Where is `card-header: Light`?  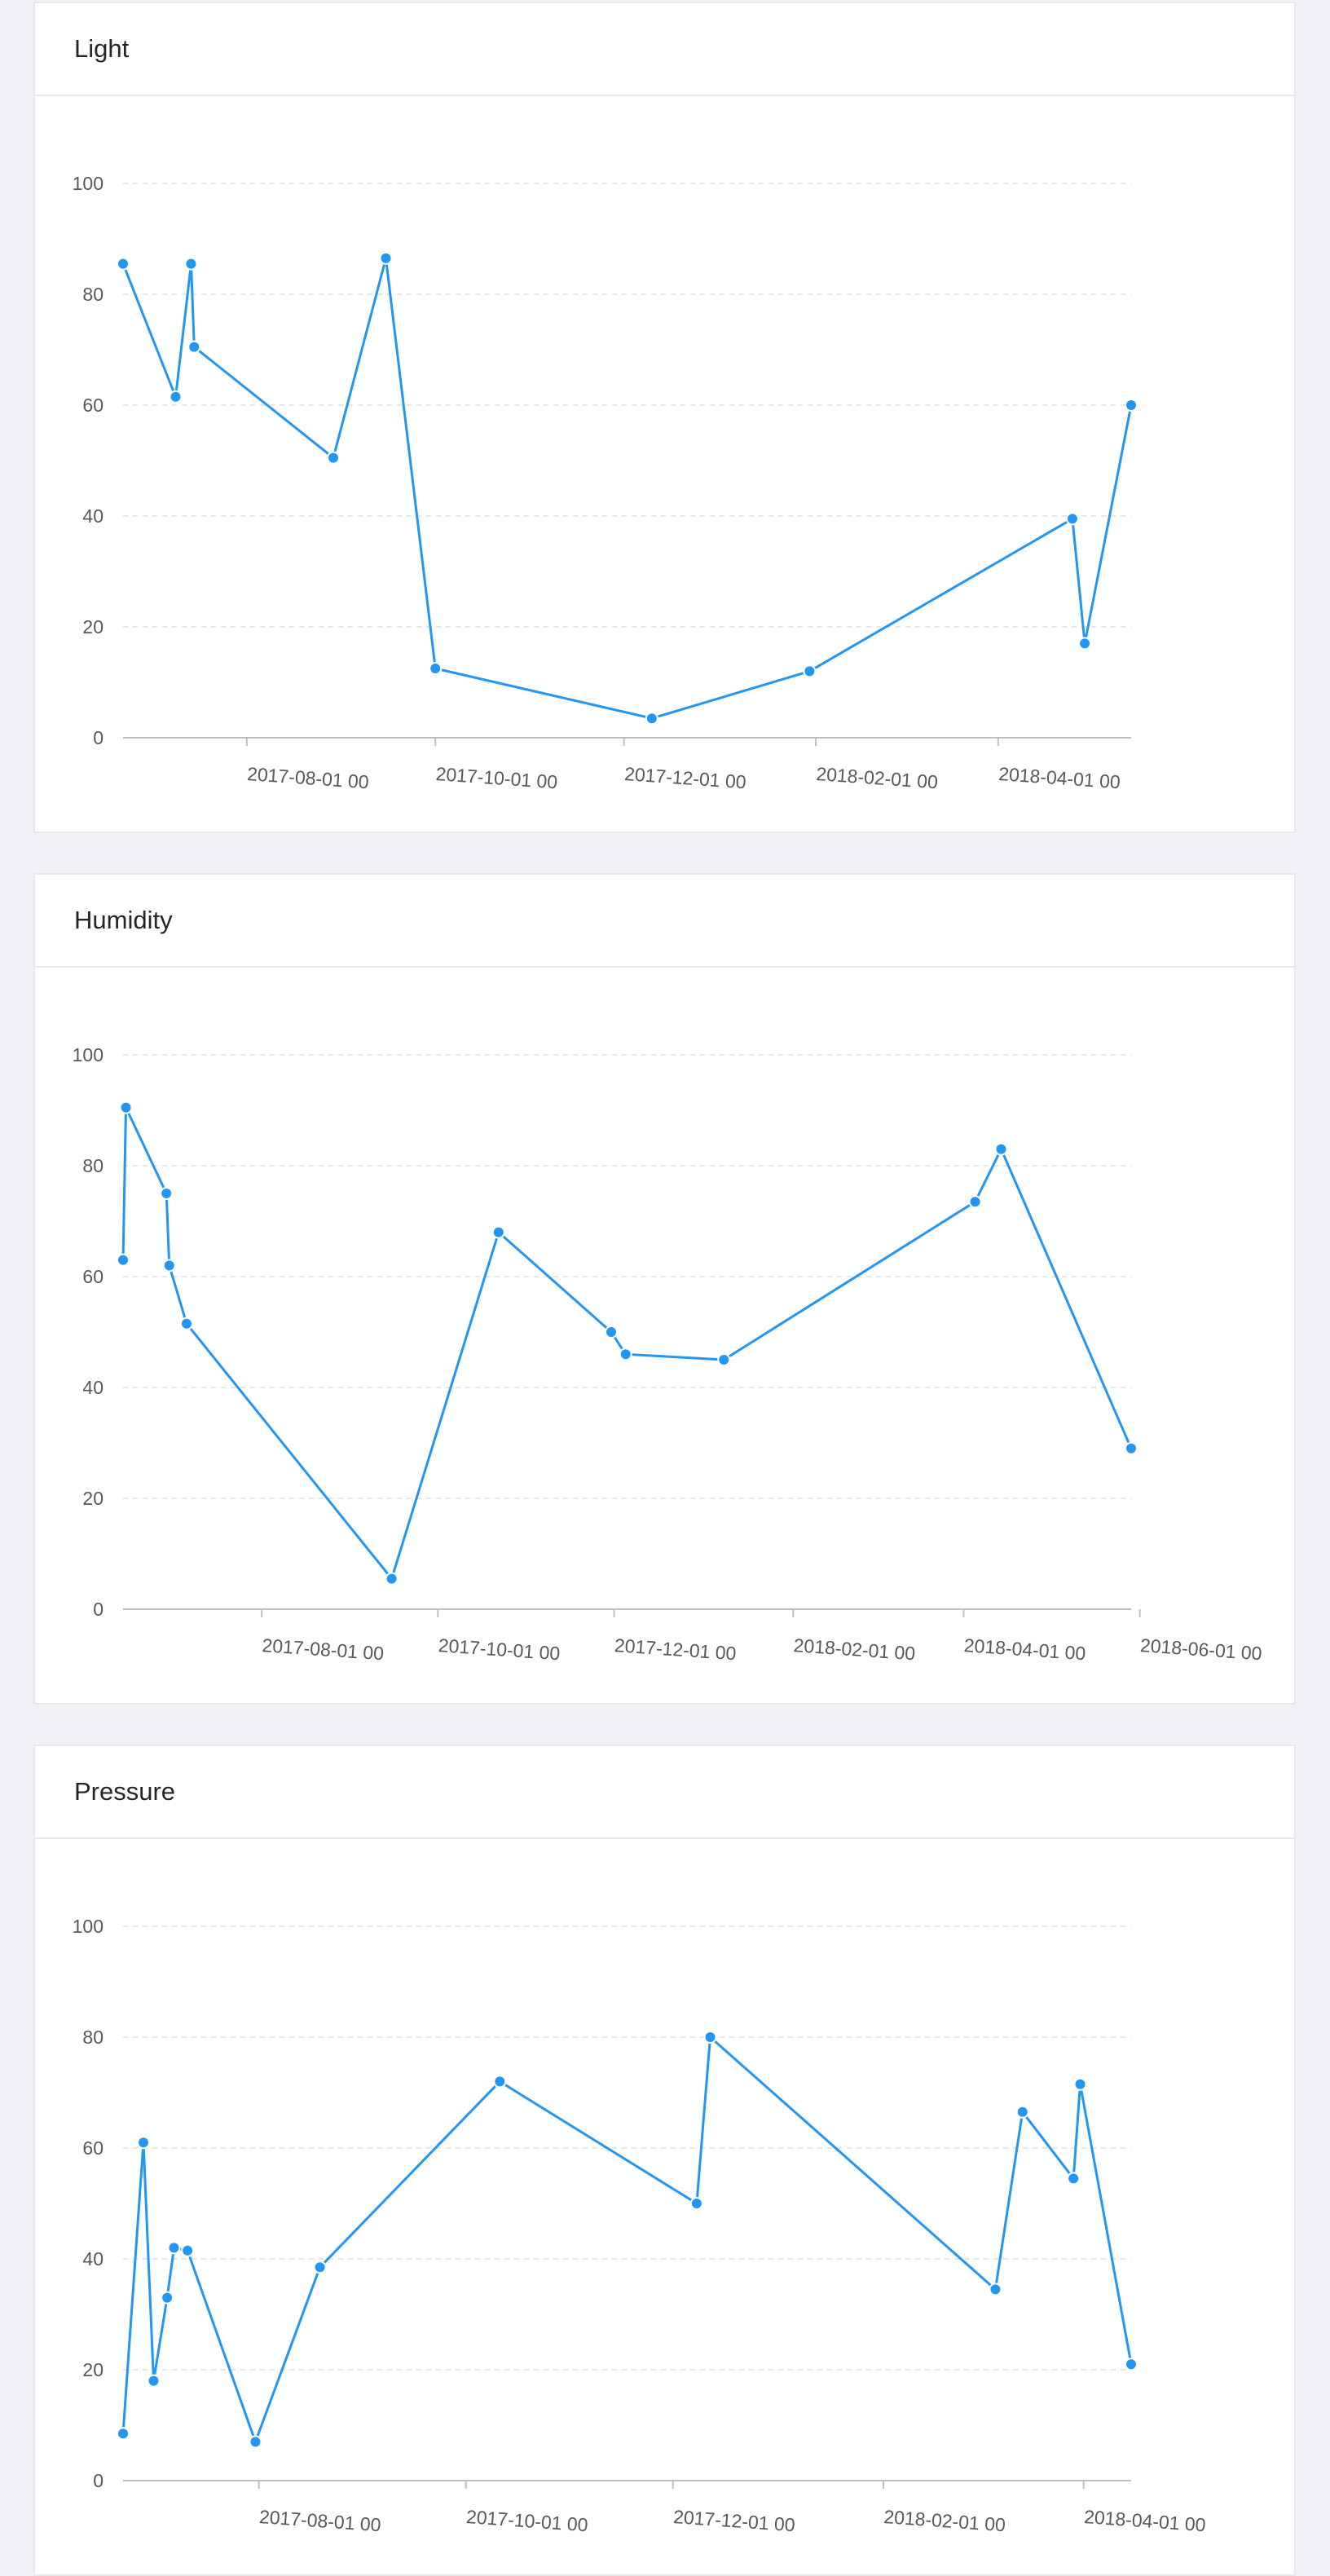
card-header: Light is located at coordinates (664, 49).